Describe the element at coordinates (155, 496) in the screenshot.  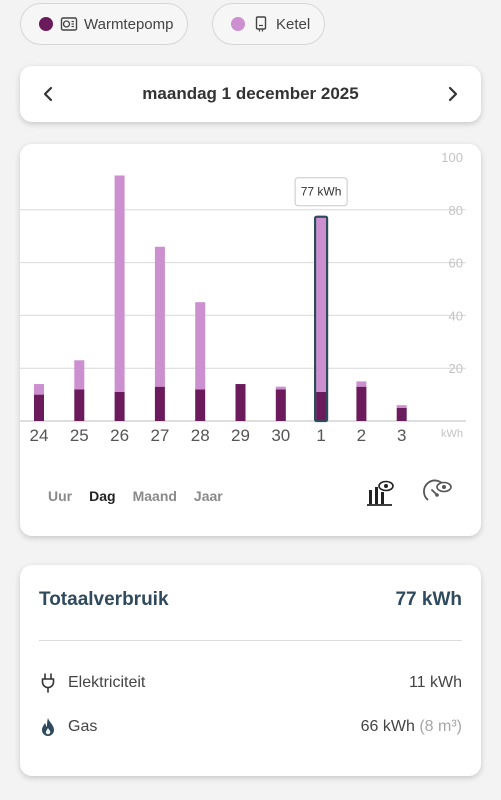
I see `tab-maand: Maand` at that location.